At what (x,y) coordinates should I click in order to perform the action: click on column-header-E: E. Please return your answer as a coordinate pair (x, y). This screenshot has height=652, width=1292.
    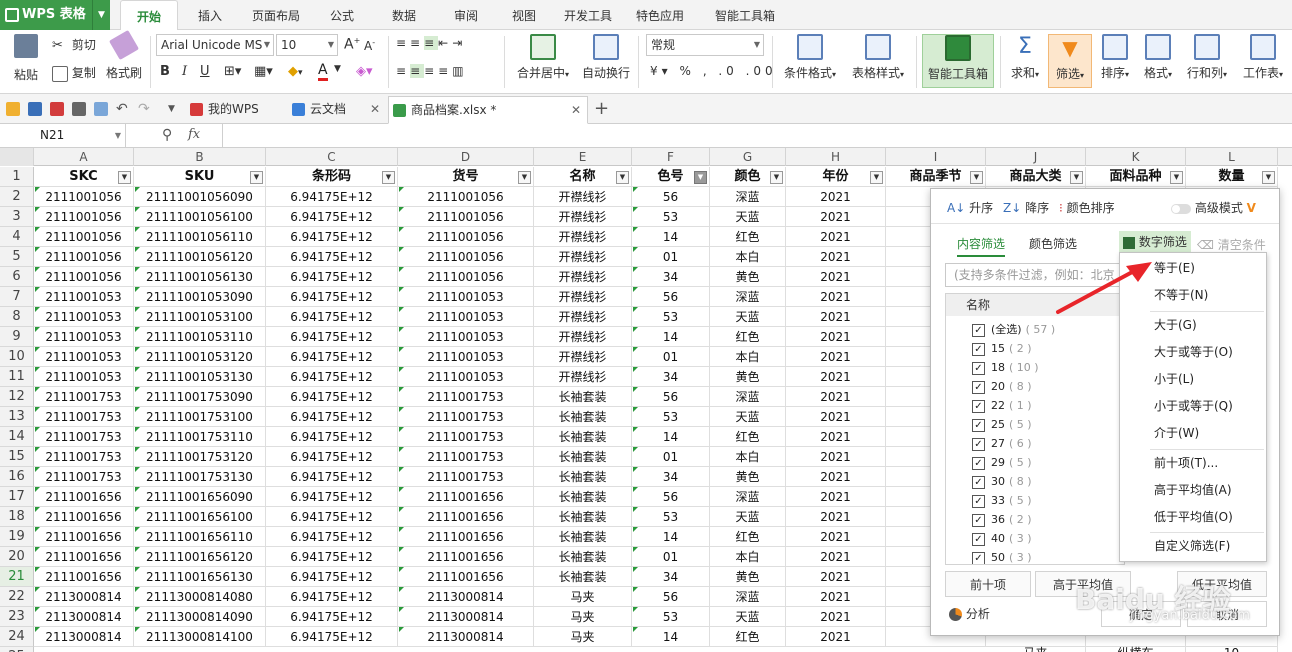
    Looking at the image, I should click on (583, 157).